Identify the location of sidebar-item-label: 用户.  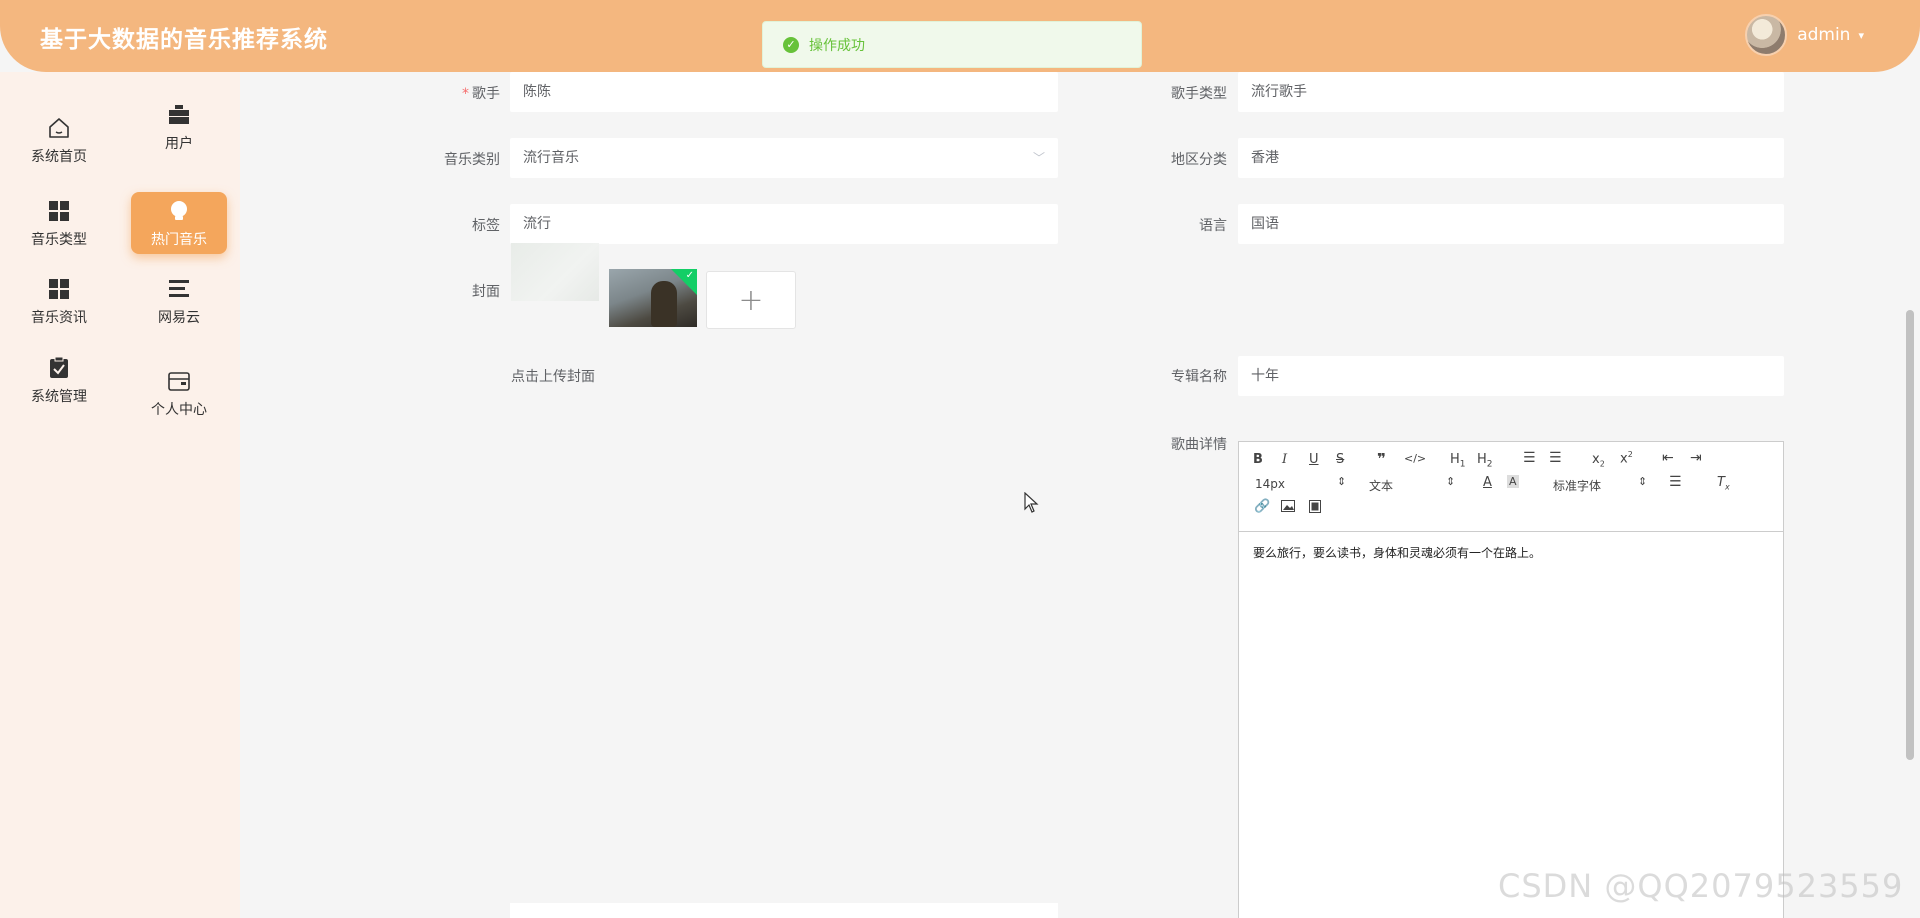
(179, 143).